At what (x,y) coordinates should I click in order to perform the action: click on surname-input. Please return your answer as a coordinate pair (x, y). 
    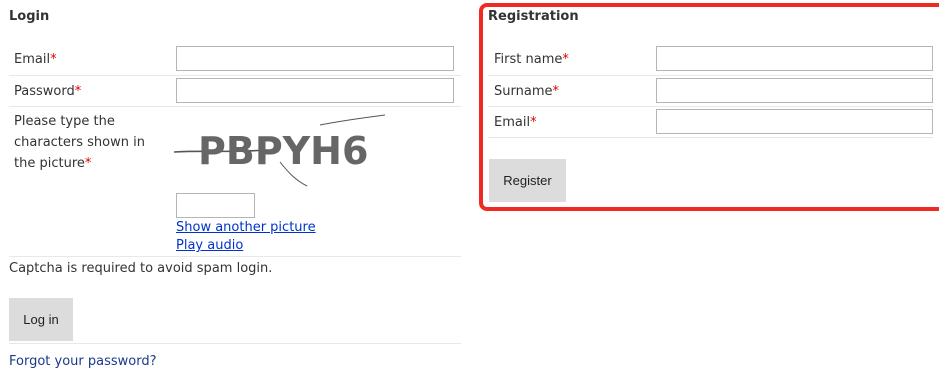
    Looking at the image, I should click on (794, 90).